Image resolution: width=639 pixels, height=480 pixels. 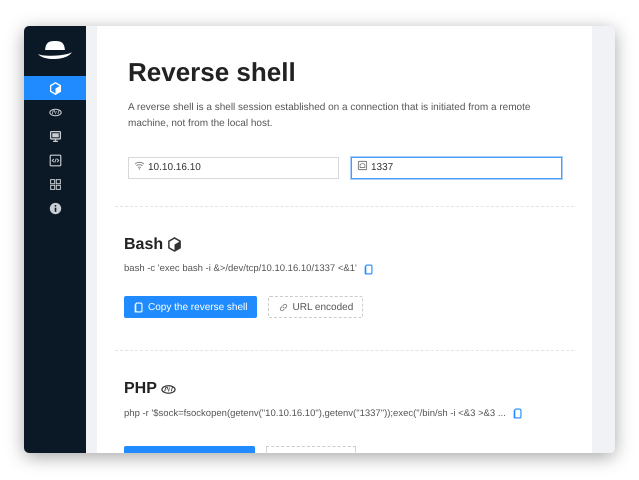 What do you see at coordinates (55, 136) in the screenshot?
I see `monitor-icon` at bounding box center [55, 136].